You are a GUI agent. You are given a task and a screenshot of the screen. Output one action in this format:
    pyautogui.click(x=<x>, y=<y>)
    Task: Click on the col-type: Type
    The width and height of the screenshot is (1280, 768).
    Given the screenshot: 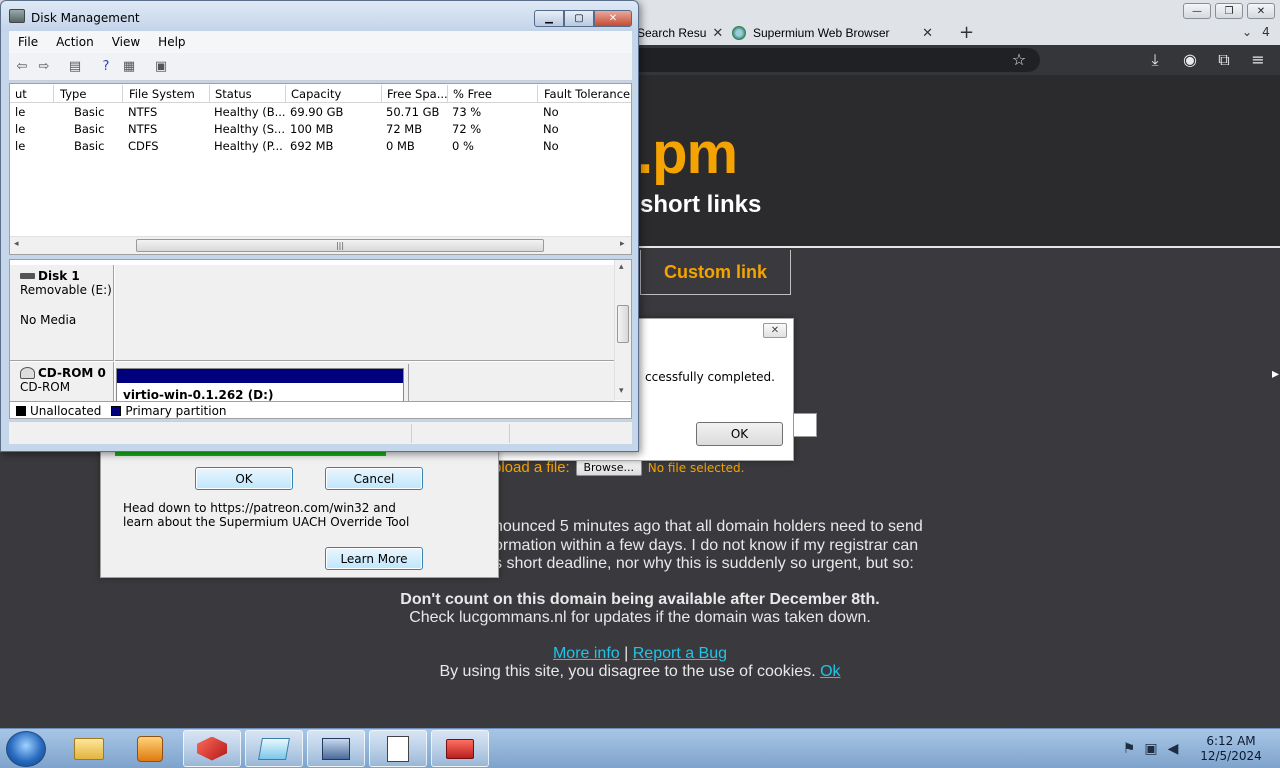 What is the action you would take?
    pyautogui.click(x=89, y=94)
    